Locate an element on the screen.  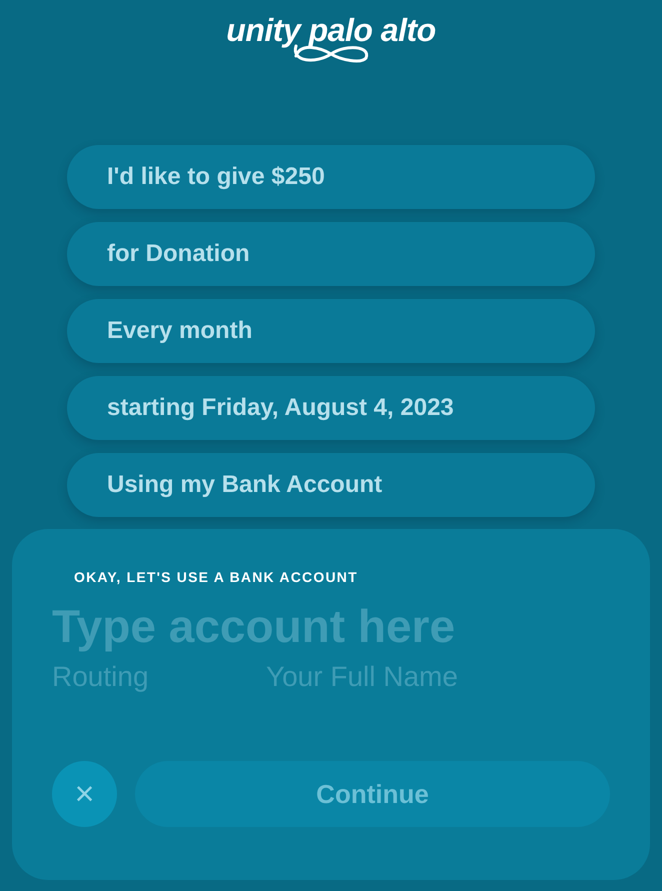
choice-button: Every month is located at coordinates (331, 331).